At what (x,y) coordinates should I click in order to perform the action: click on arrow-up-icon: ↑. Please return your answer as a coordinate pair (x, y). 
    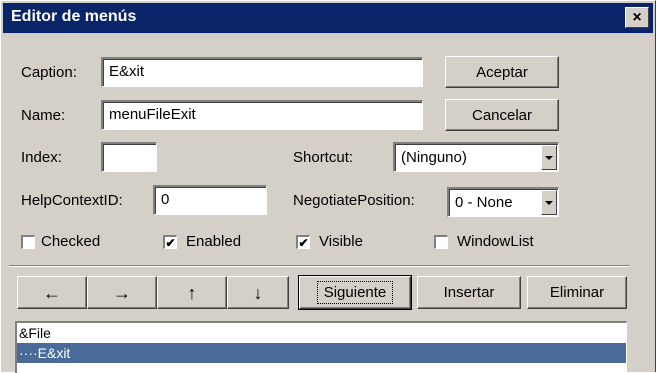
    Looking at the image, I should click on (192, 292).